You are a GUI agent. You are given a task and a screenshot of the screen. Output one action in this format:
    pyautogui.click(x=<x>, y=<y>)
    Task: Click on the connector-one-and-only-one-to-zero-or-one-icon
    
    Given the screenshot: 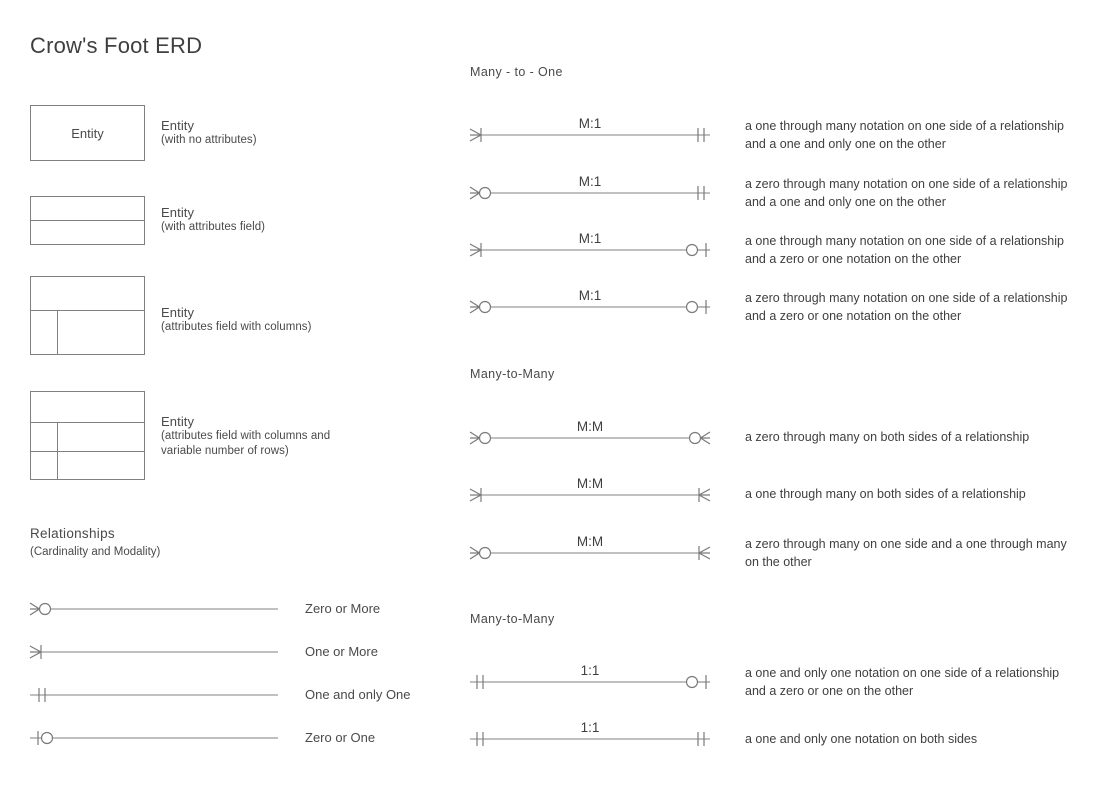 What is the action you would take?
    pyautogui.click(x=590, y=682)
    